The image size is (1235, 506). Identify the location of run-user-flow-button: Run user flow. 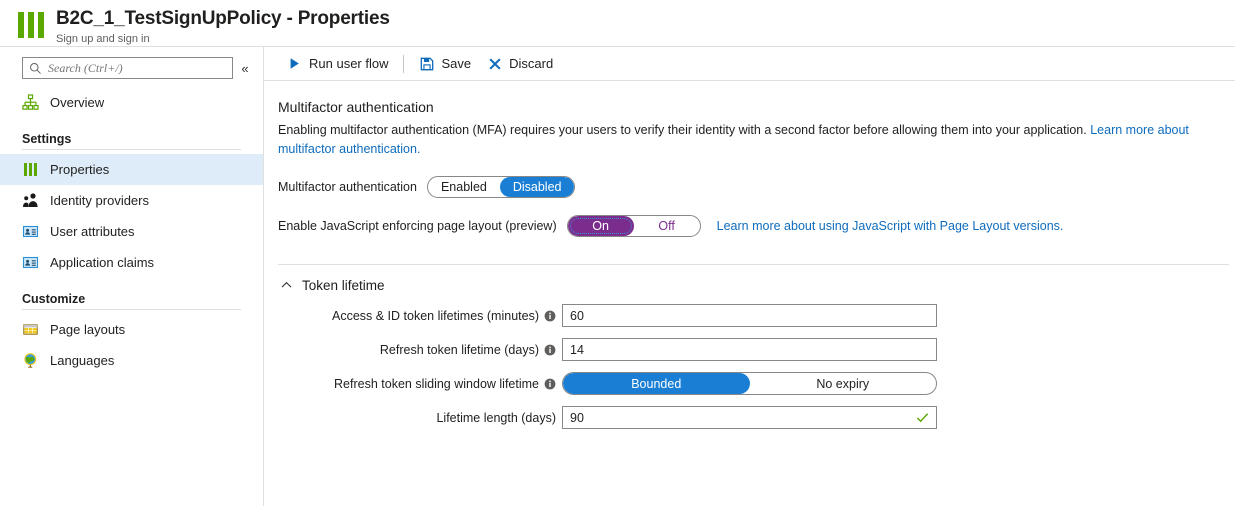
(337, 64).